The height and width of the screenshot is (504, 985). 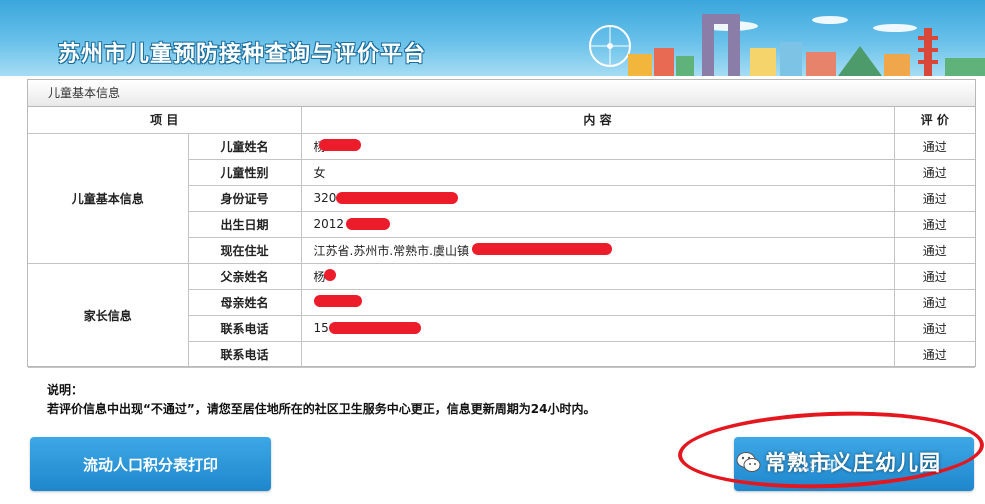 I want to click on watermark-text: 常熟市义庄幼儿园, so click(x=853, y=463).